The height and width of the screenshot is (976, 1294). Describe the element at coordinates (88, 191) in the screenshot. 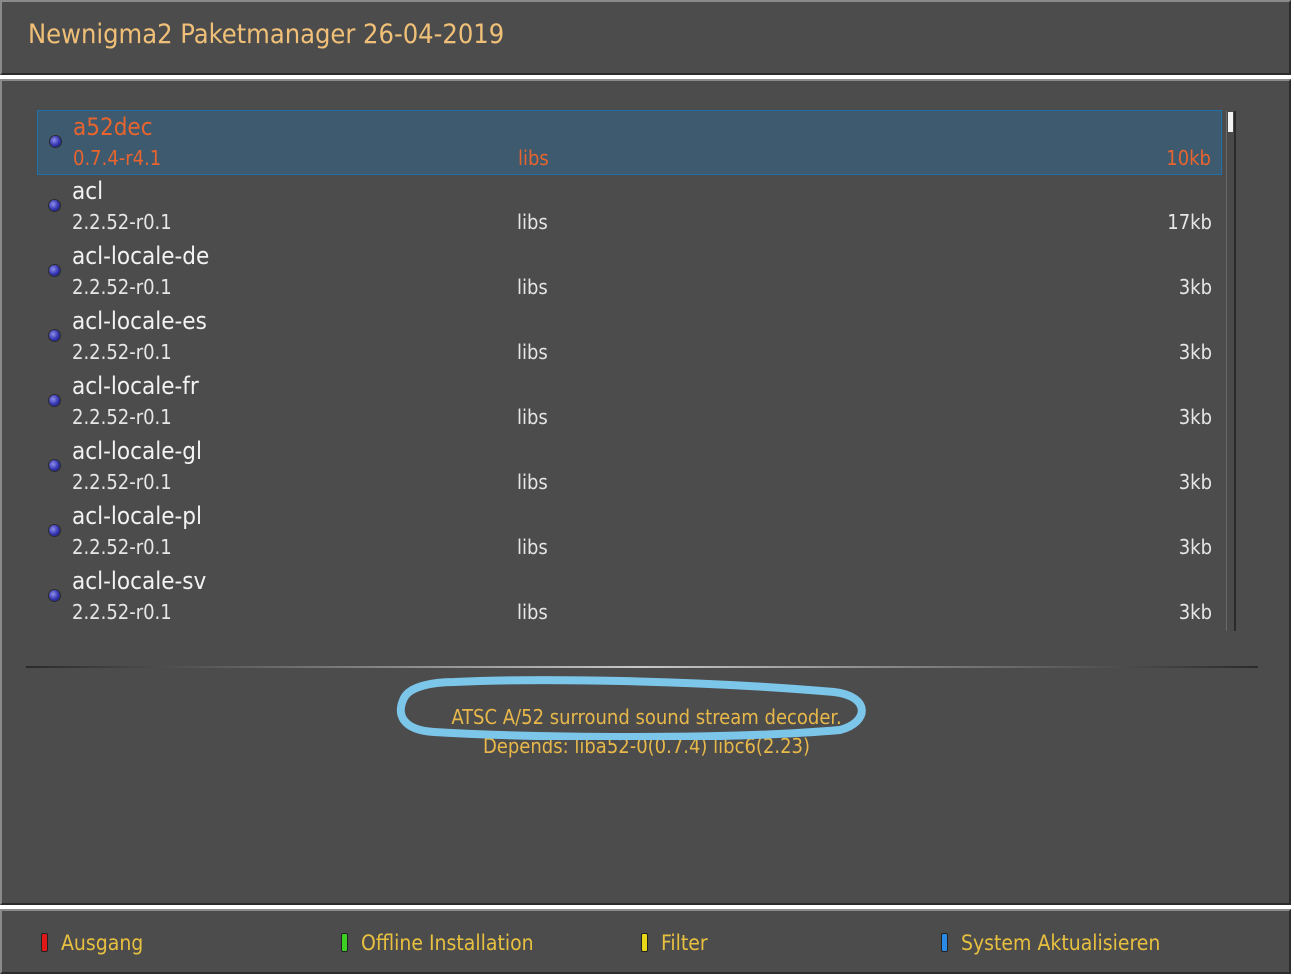

I see `package-name: acl` at that location.